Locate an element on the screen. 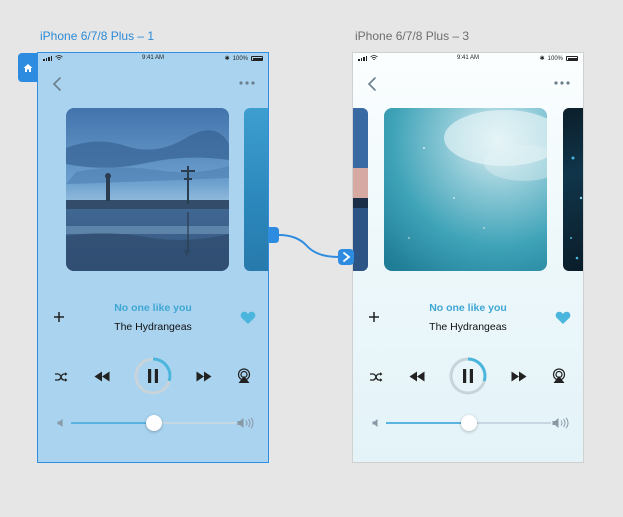  prototype-link-target is located at coordinates (346, 257).